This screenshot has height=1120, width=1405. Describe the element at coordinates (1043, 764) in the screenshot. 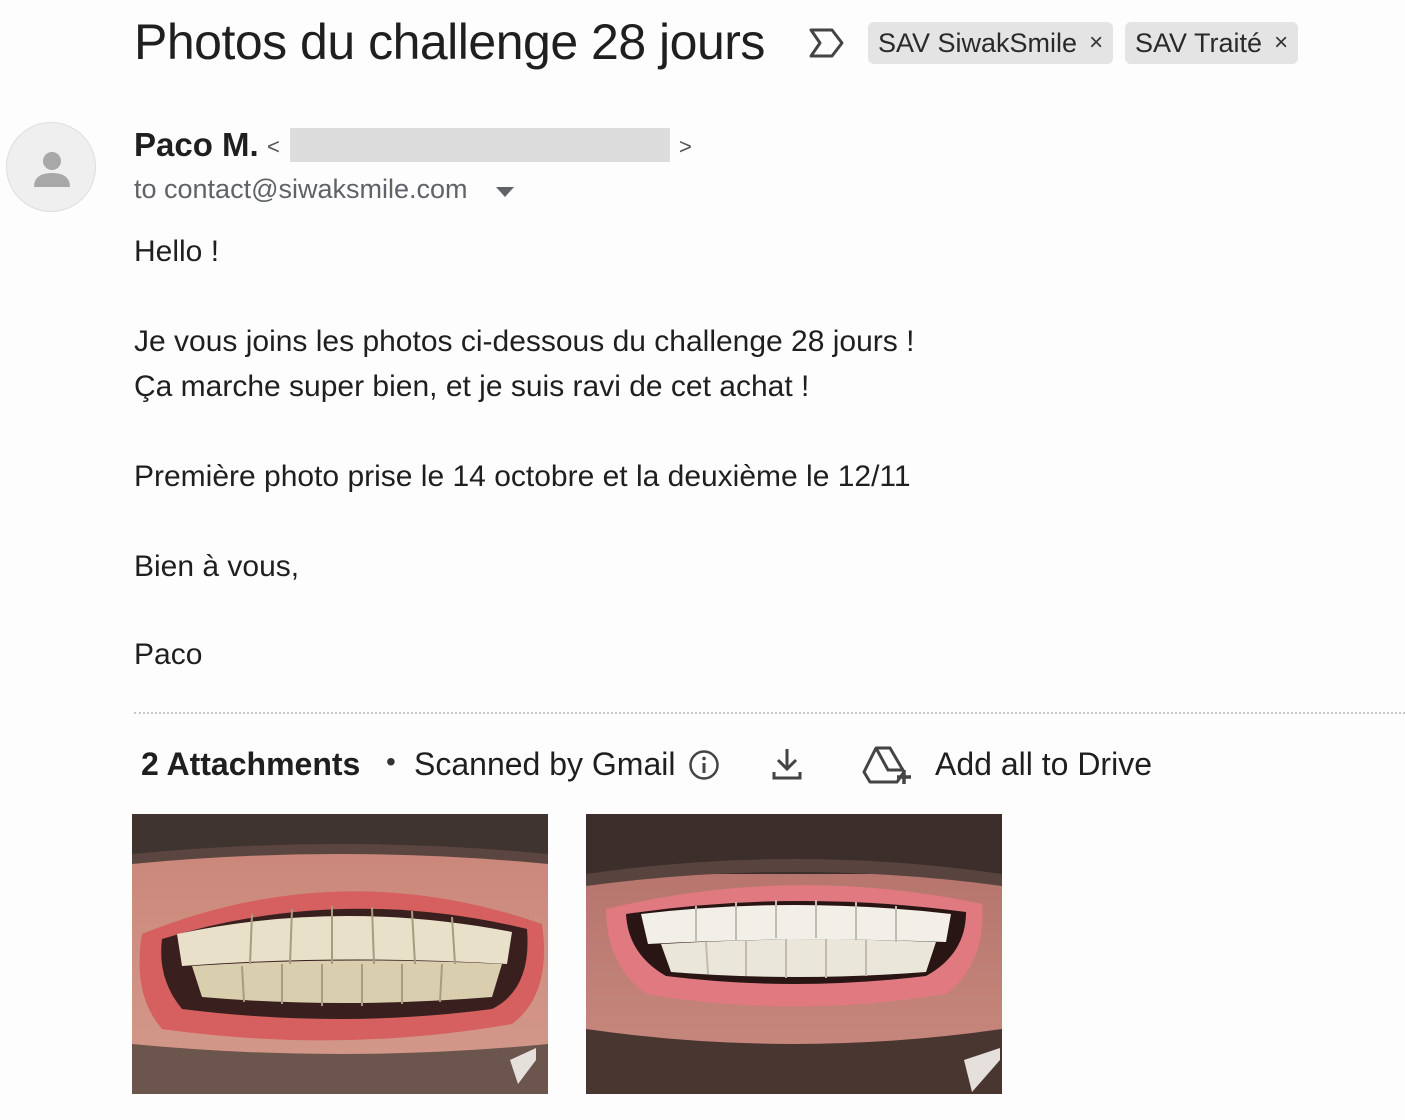

I see `add-all-to-drive-button: Add all to Drive` at that location.